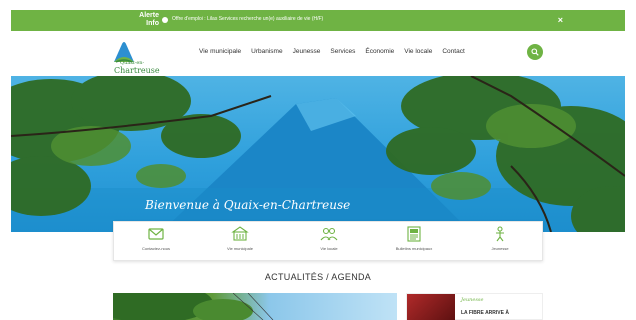 Image resolution: width=636 pixels, height=320 pixels. What do you see at coordinates (418, 51) in the screenshot?
I see `nav-item-vie-locale: Vie locale` at bounding box center [418, 51].